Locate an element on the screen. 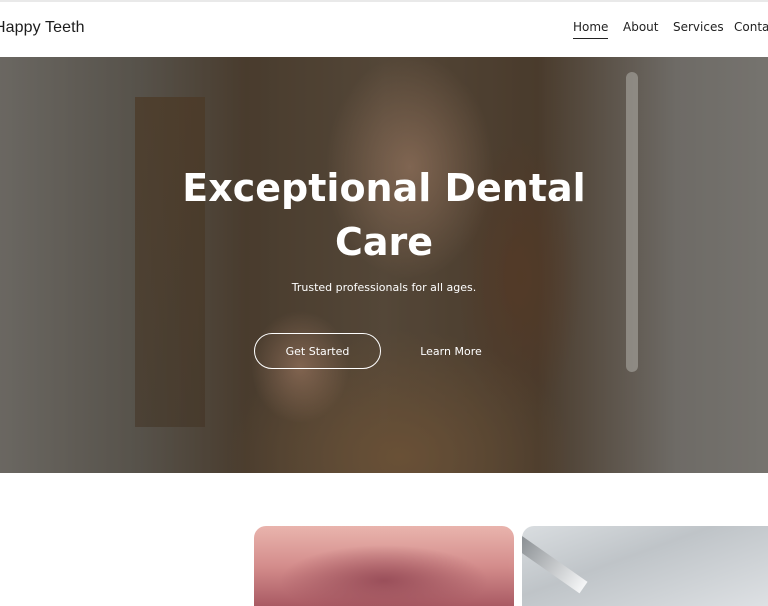  ceiling-light-shape is located at coordinates (555, 565).